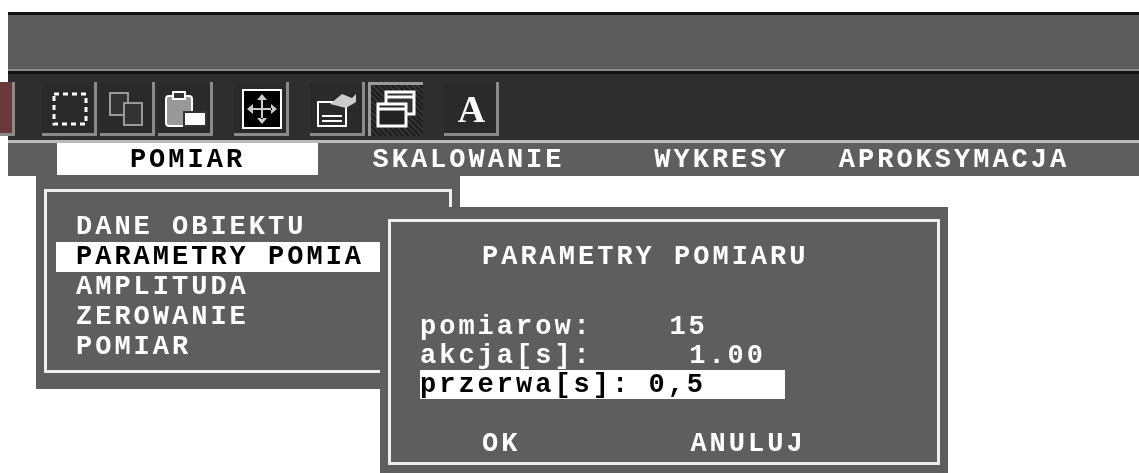  What do you see at coordinates (721, 159) in the screenshot?
I see `menu-item: WYKRESY` at bounding box center [721, 159].